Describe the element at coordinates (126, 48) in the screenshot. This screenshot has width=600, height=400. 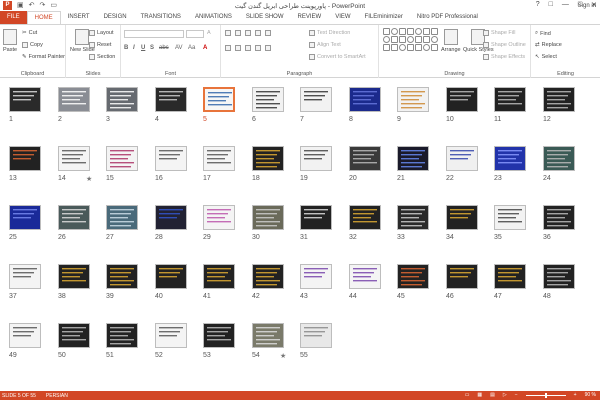
I see `bold-button: B` at that location.